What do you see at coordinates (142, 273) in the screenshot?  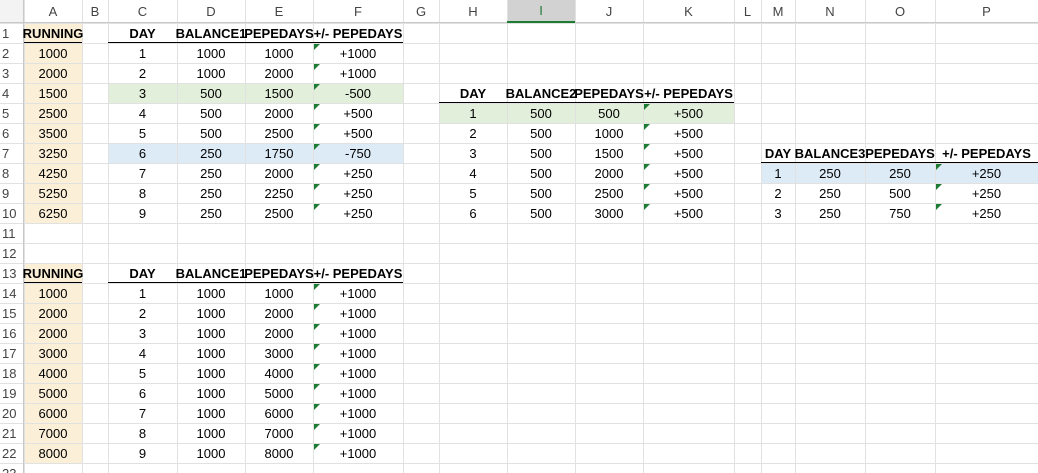 I see `table4-header-day: DAY` at bounding box center [142, 273].